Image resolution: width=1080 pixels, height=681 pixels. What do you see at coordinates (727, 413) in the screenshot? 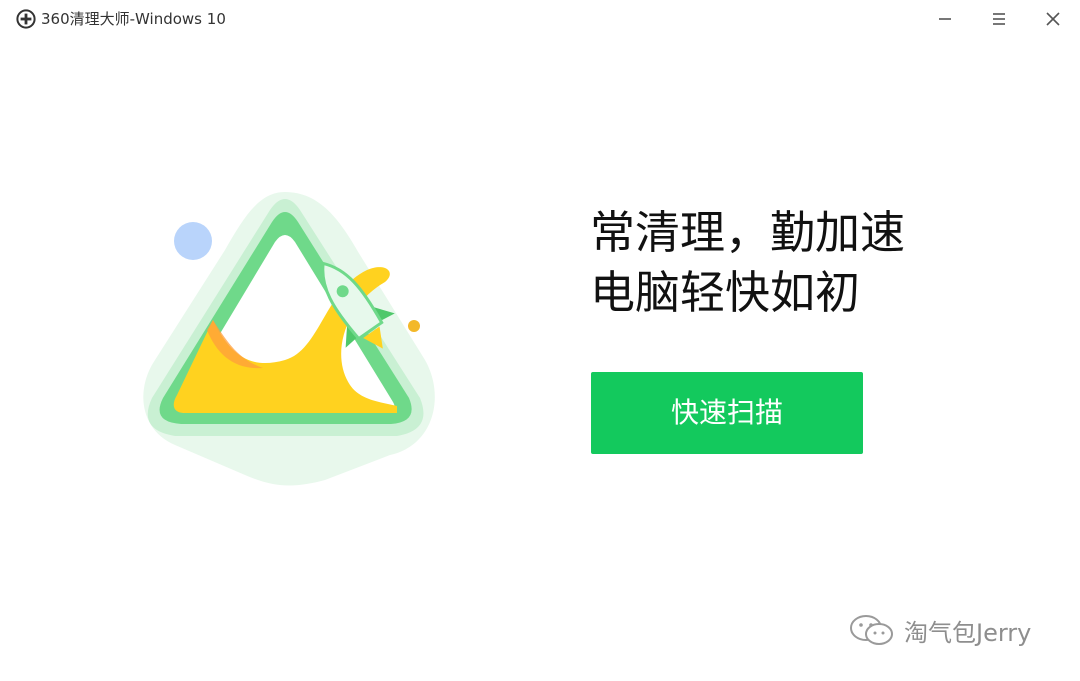
I see `quick-scan-button: 快速扫描` at bounding box center [727, 413].